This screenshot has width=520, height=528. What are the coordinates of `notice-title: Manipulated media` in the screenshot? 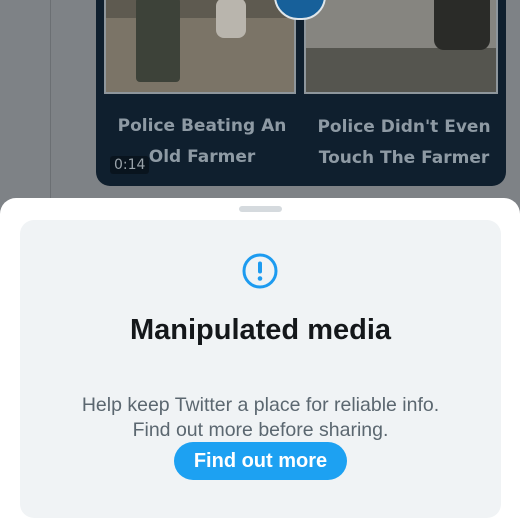 It's located at (260, 330).